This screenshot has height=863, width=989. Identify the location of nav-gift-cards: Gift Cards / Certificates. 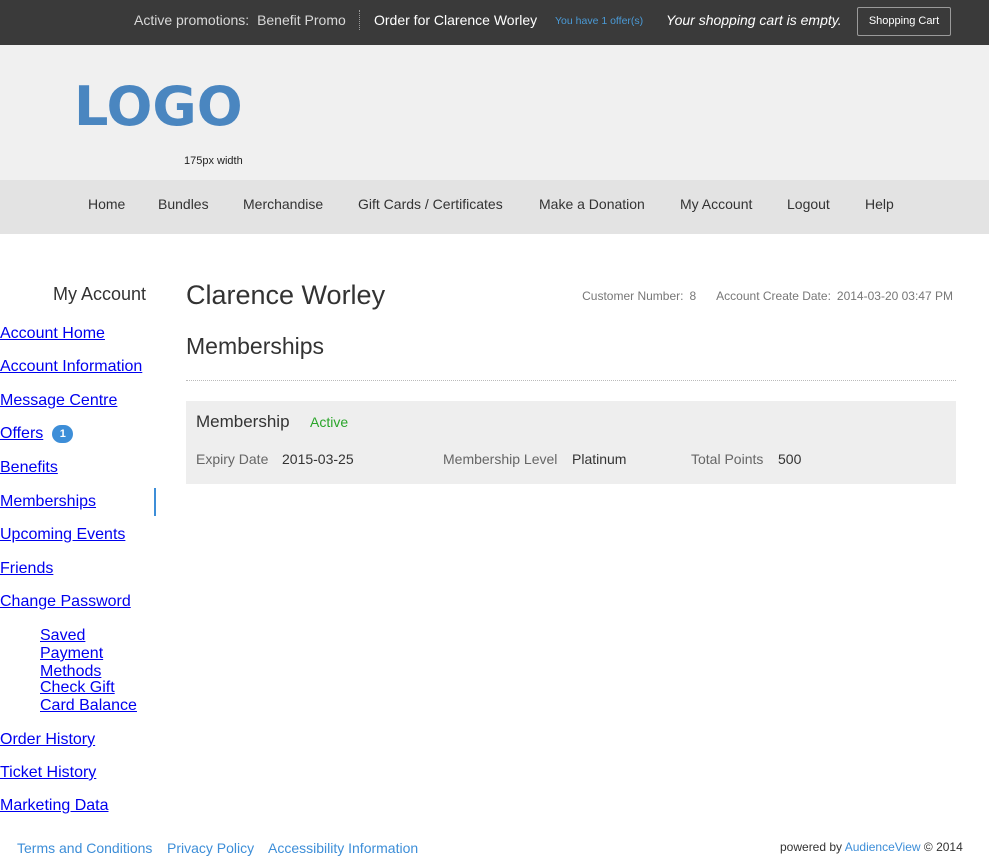
(430, 204).